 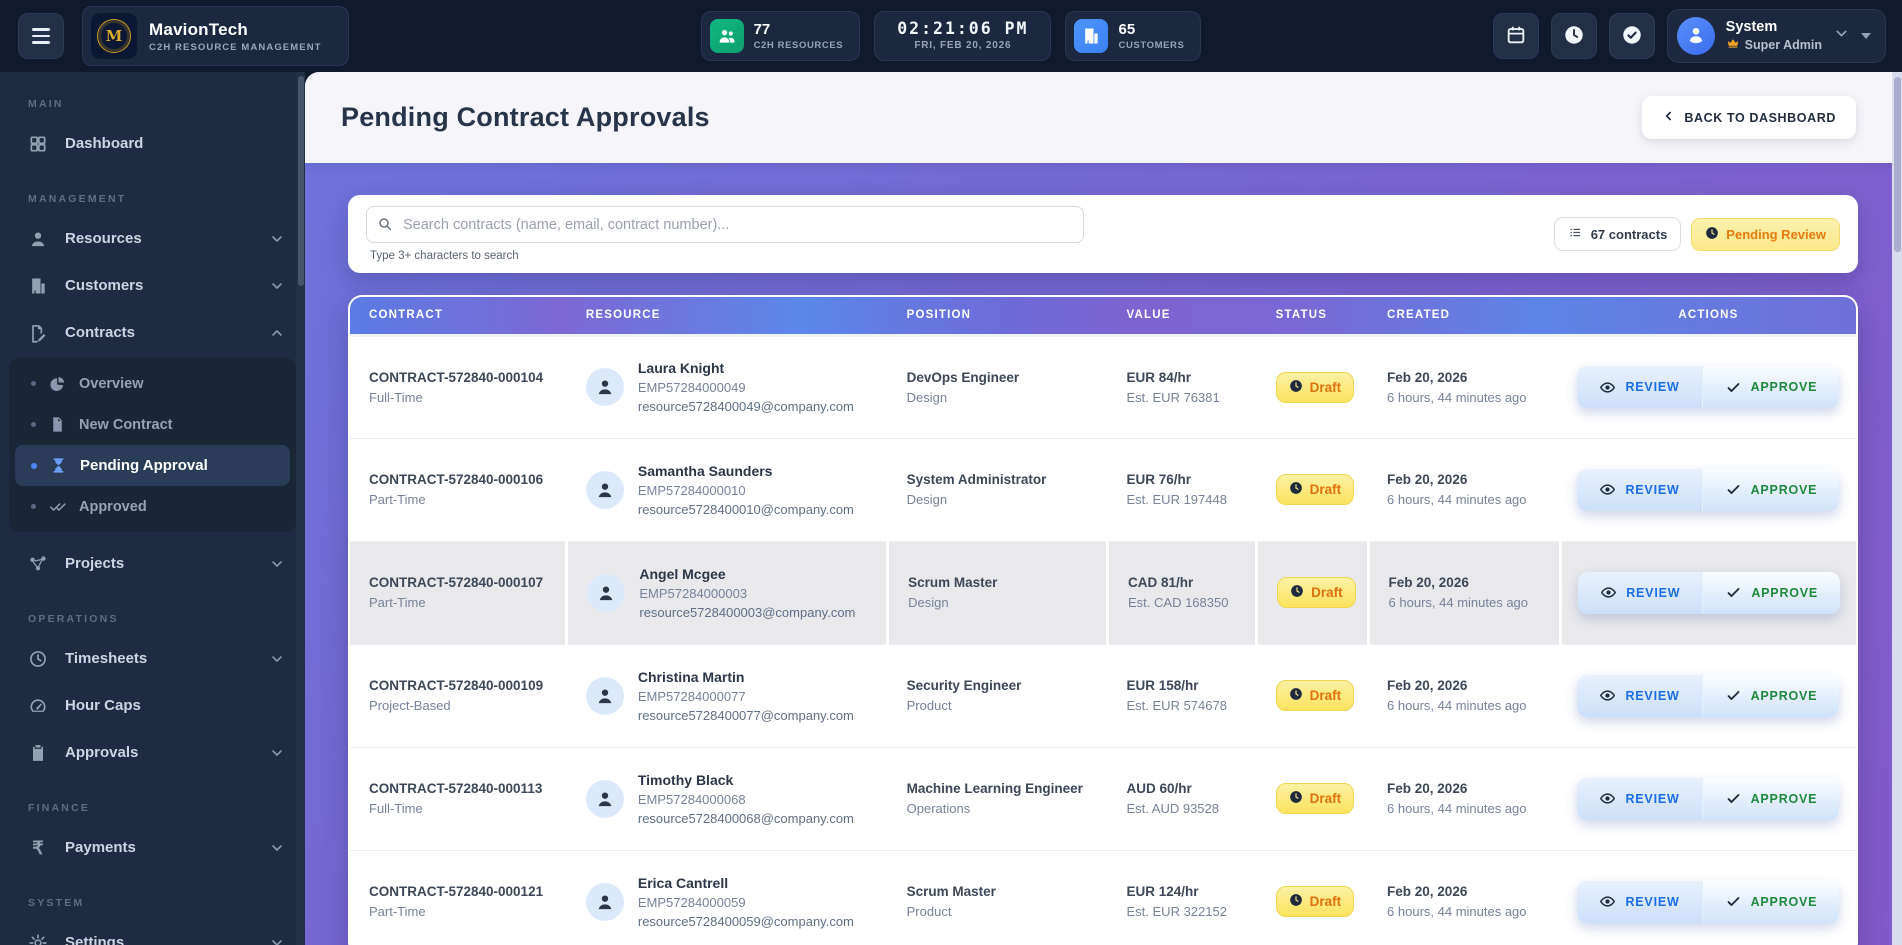 I want to click on position-department: Design, so click(x=927, y=397).